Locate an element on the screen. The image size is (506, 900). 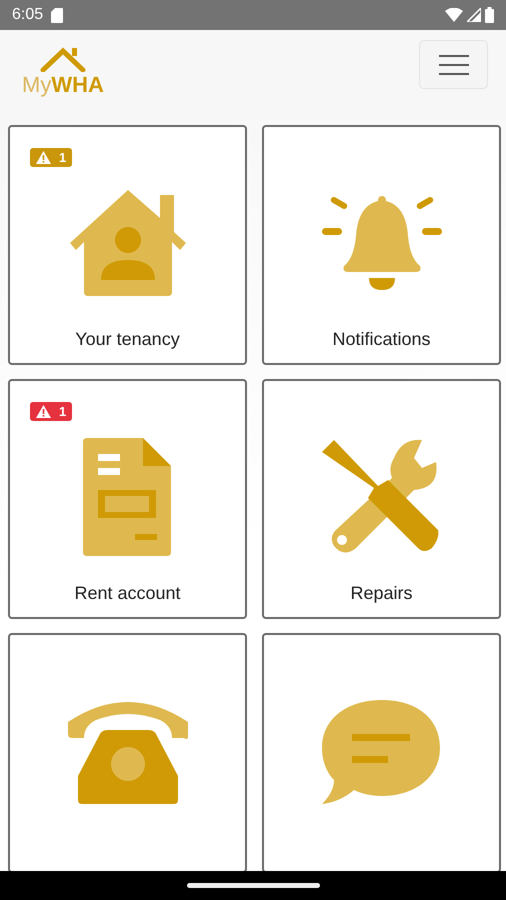
menu-icon is located at coordinates (453, 64).